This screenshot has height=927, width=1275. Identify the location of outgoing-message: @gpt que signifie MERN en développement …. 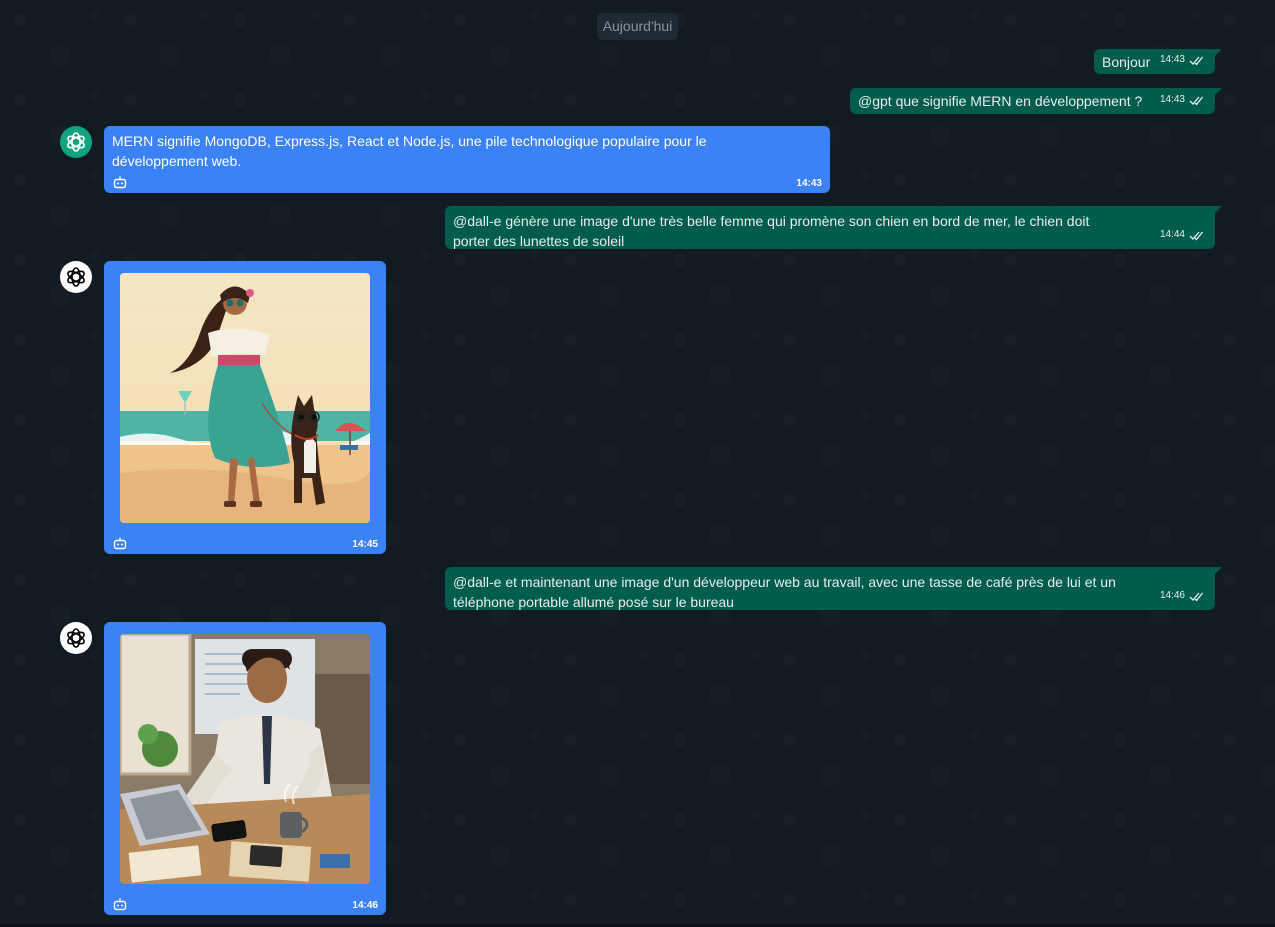
(1036, 101).